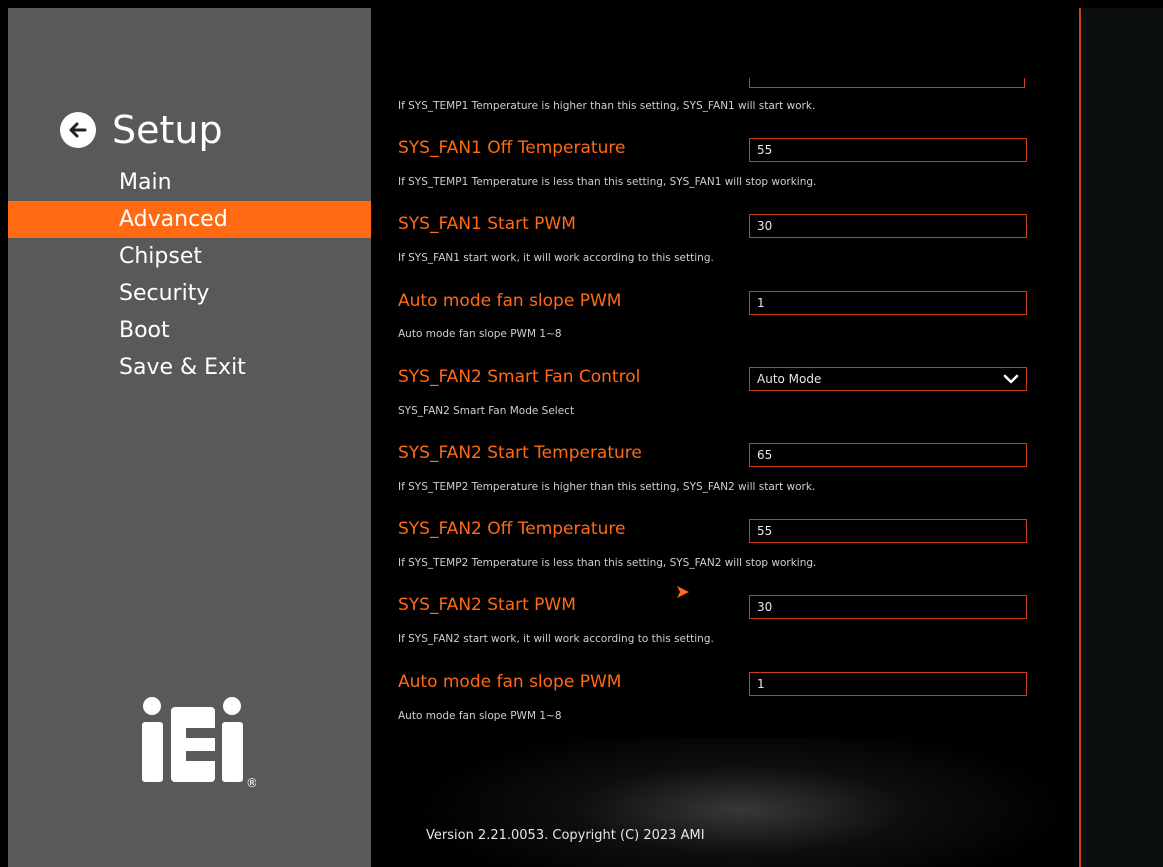 The image size is (1163, 867). I want to click on menu-item-boot: Boot, so click(189, 330).